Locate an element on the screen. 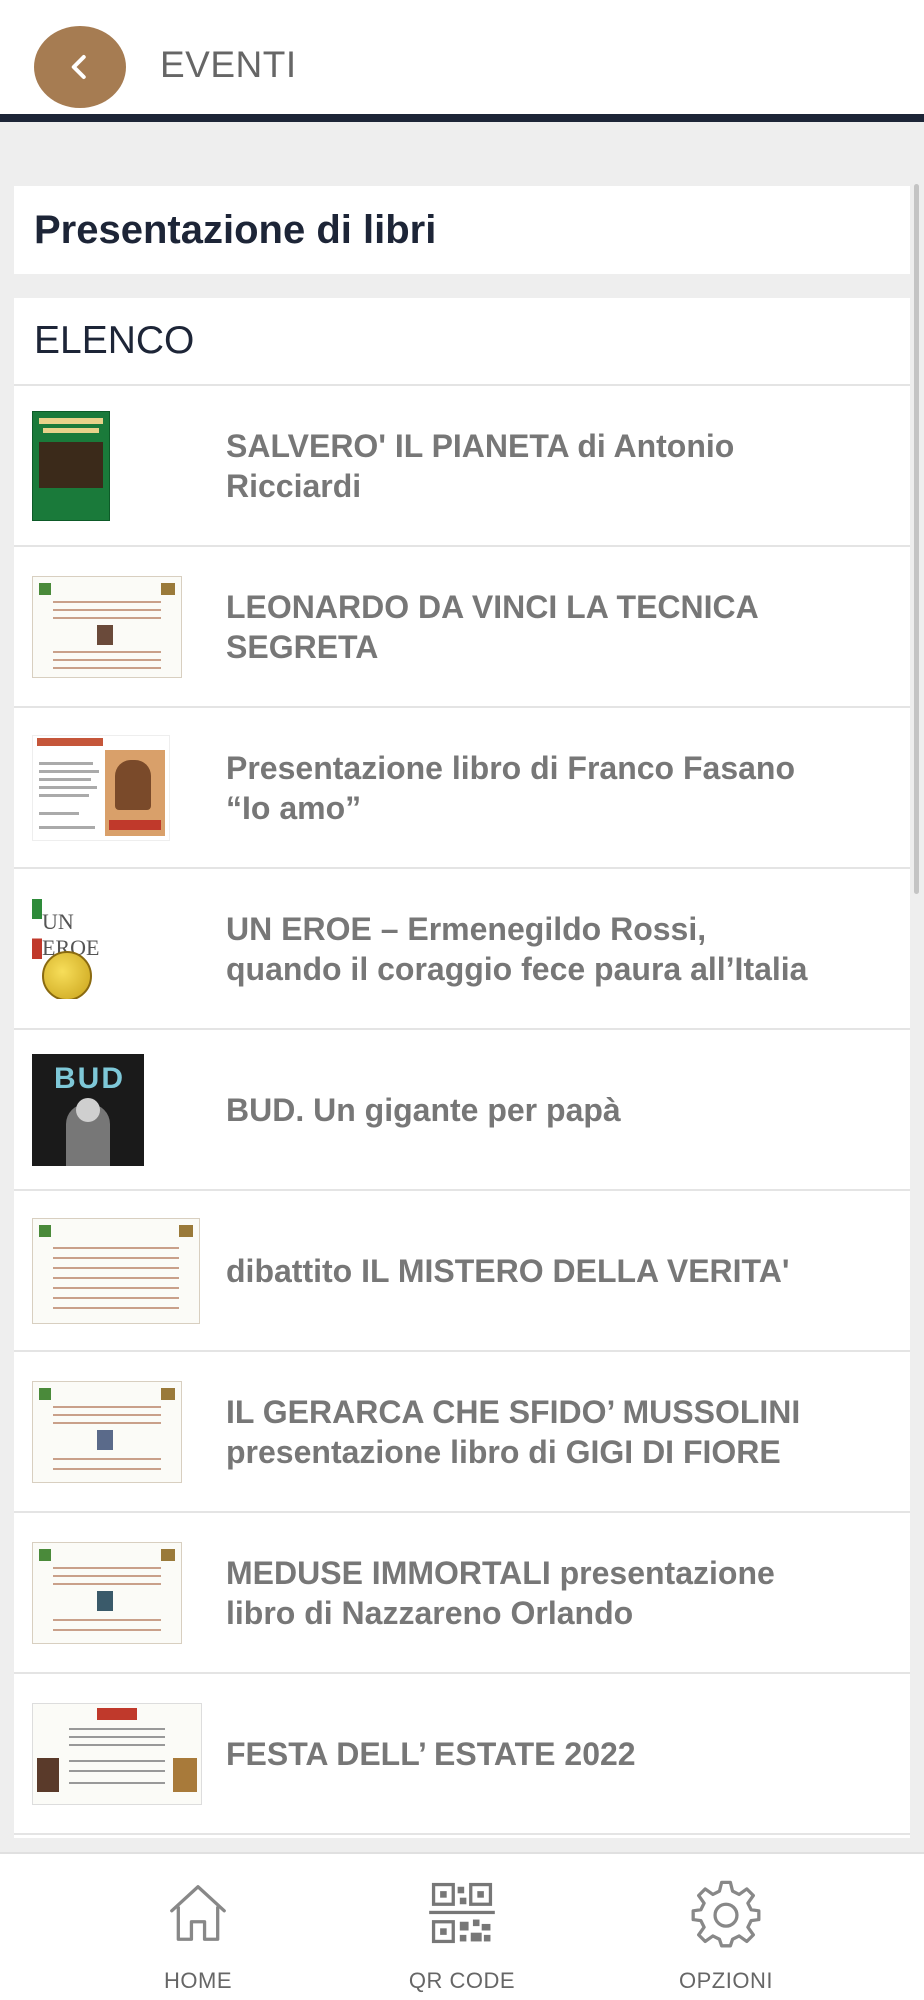 The width and height of the screenshot is (924, 2000). list-header: ELENCO is located at coordinates (462, 342).